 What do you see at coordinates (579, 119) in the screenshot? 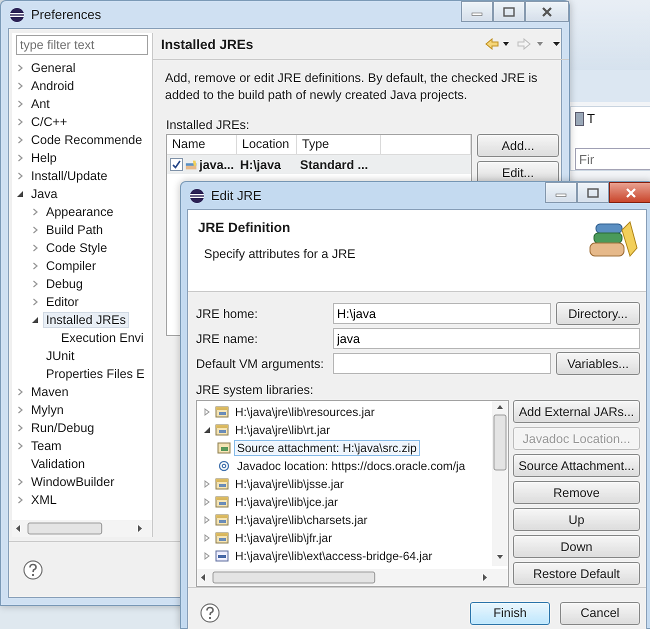
I see `view-icon` at bounding box center [579, 119].